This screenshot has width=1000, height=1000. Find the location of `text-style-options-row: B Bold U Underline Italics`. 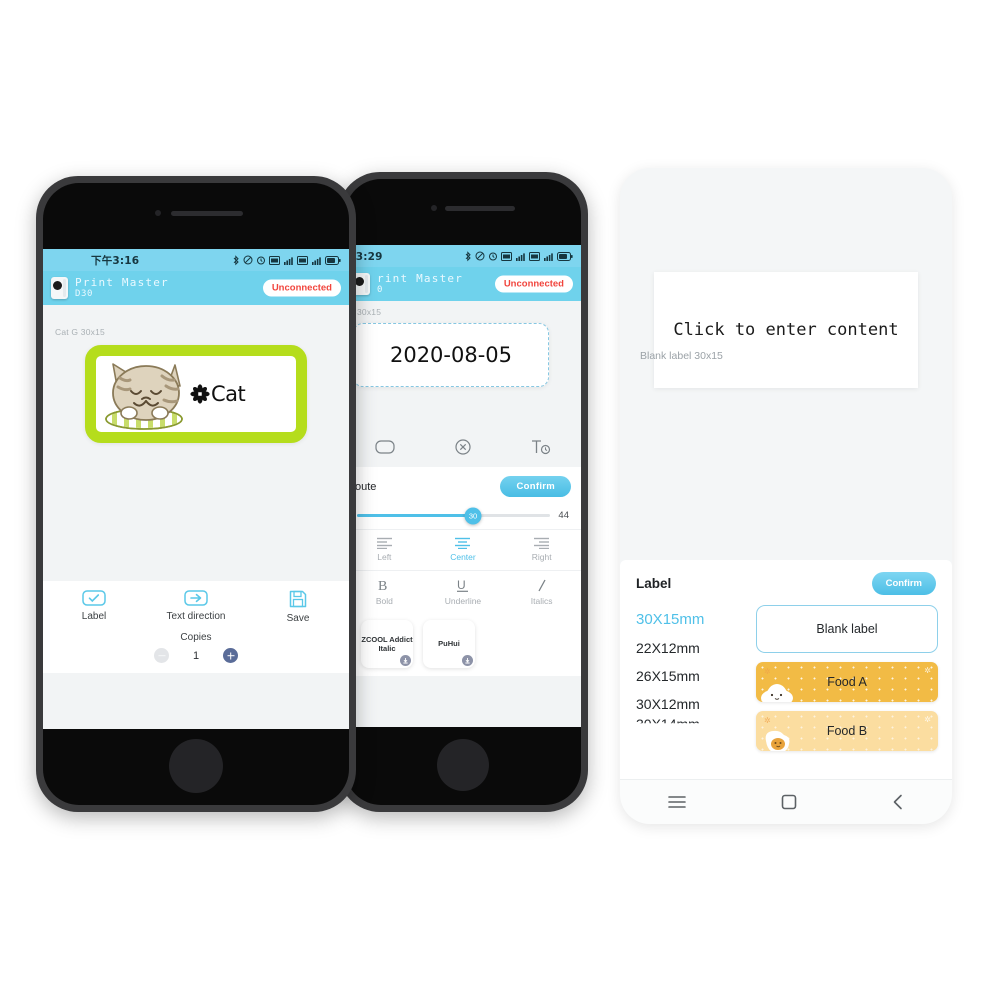

text-style-options-row: B Bold U Underline Italics is located at coordinates (463, 592).